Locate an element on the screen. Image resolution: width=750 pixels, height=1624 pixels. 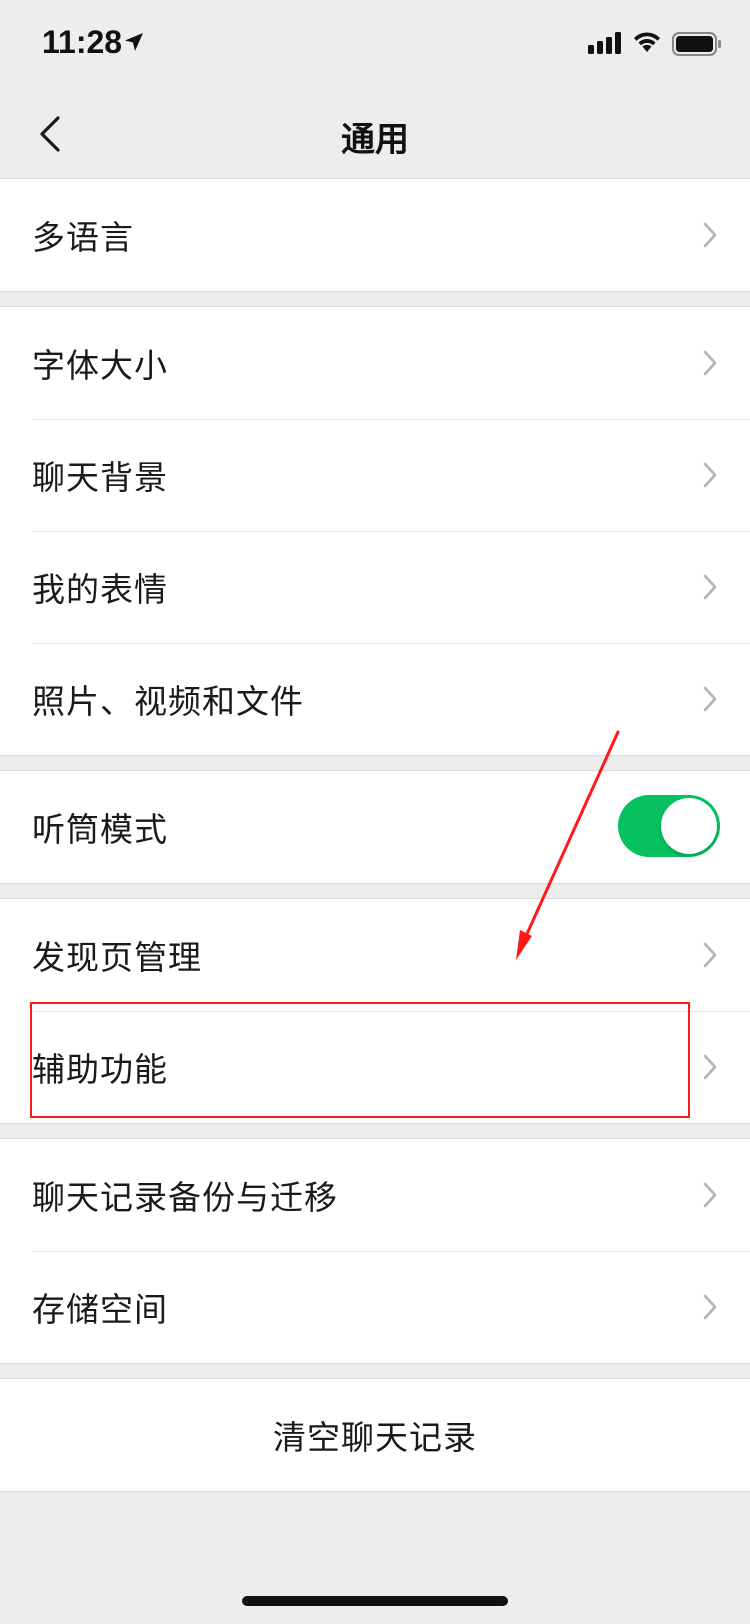
setting-label: 照片、视频和文件 is located at coordinates (168, 701).